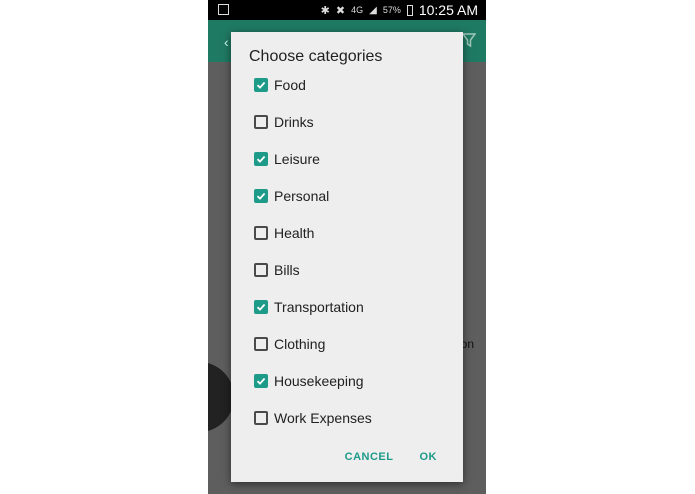  Describe the element at coordinates (319, 381) in the screenshot. I see `category-label: Housekeeping` at that location.